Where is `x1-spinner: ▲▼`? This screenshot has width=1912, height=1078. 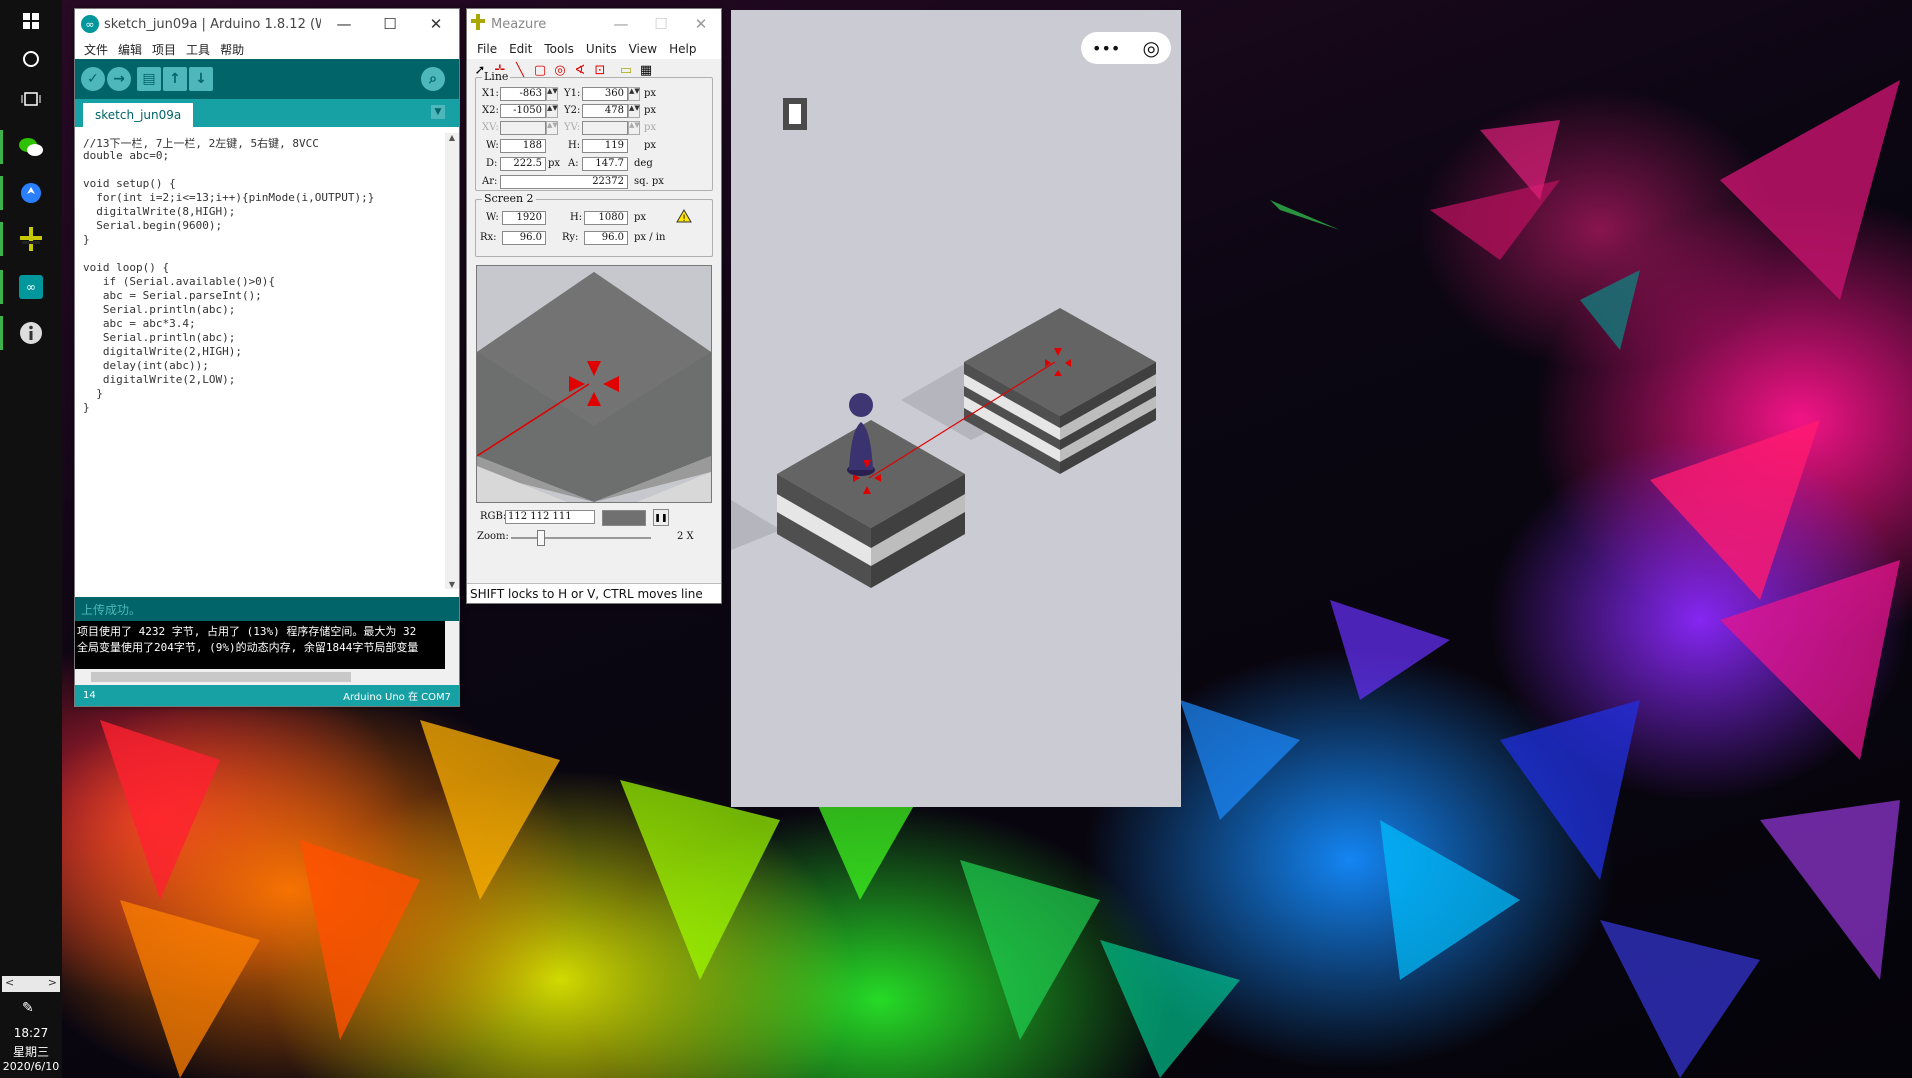 x1-spinner: ▲▼ is located at coordinates (552, 94).